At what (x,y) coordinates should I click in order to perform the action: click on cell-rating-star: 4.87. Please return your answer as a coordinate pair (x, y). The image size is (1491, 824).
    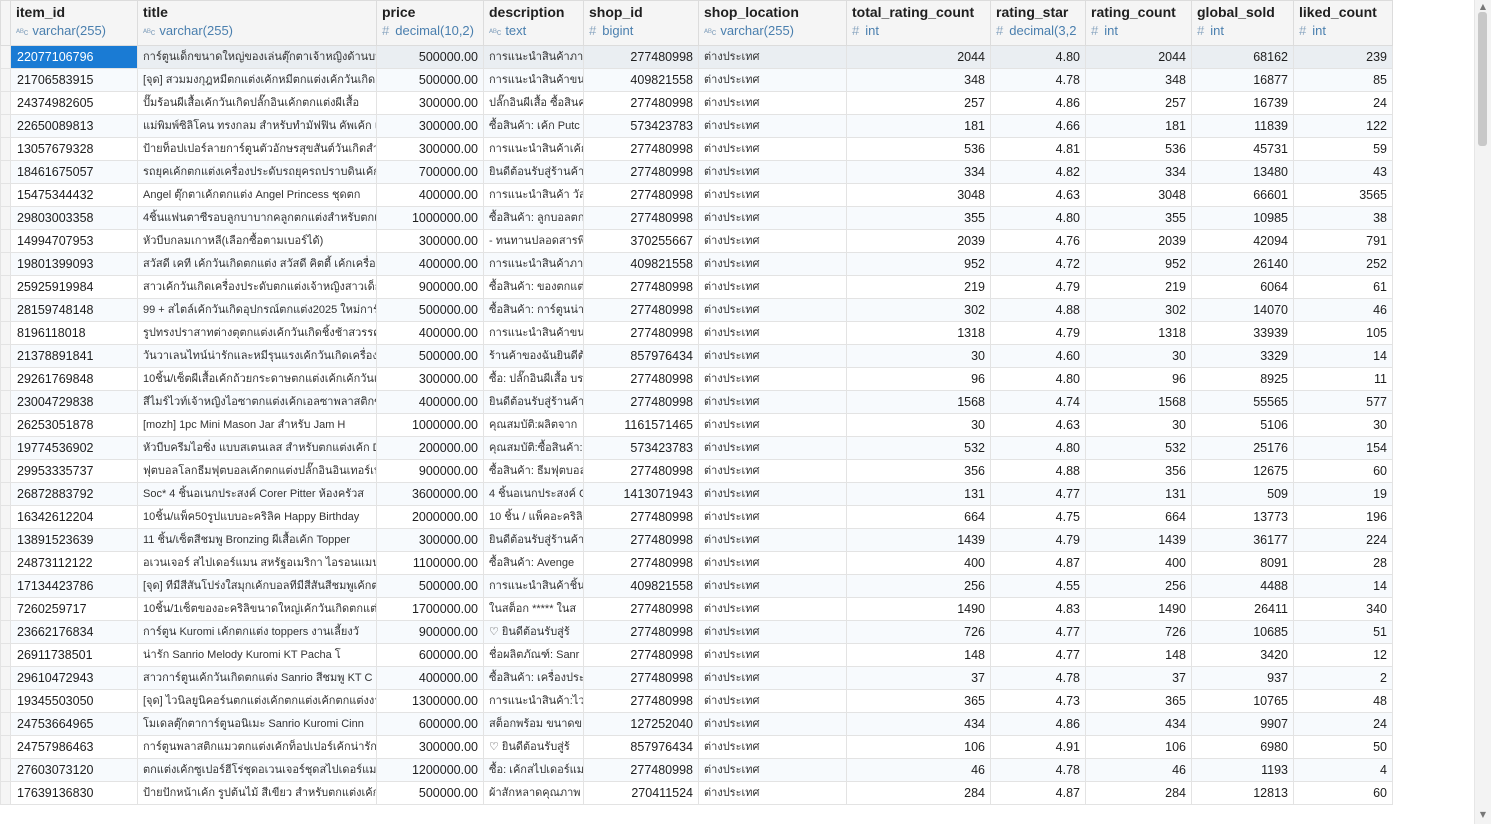
    Looking at the image, I should click on (1038, 793).